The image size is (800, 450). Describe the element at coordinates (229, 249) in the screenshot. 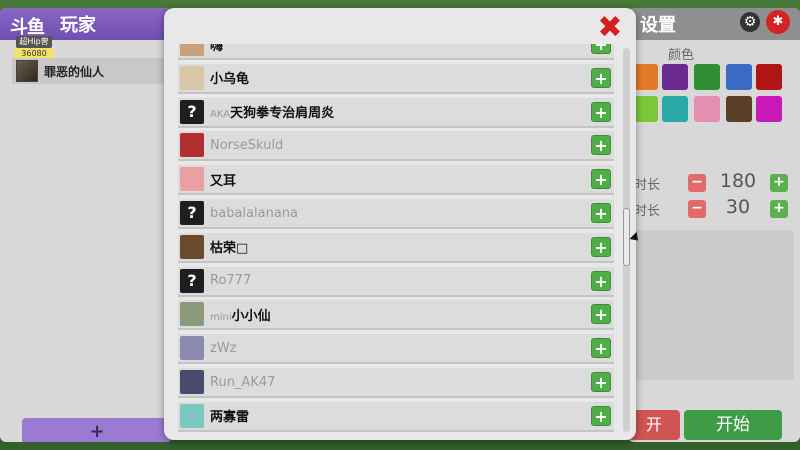

I see `friend-name: 枯荣□` at that location.